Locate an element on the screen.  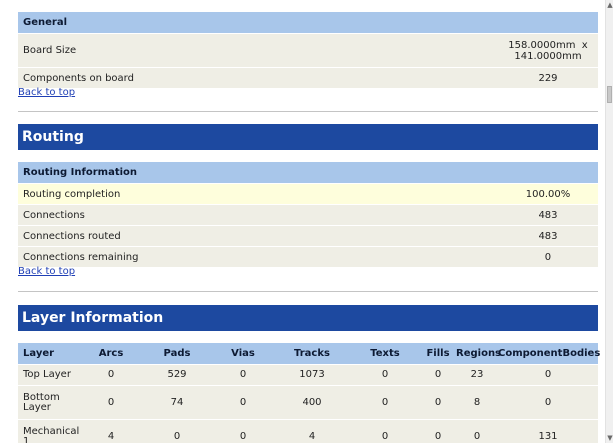
table-row: Board Size 158.0000mm x 141.0000mm is located at coordinates (308, 50).